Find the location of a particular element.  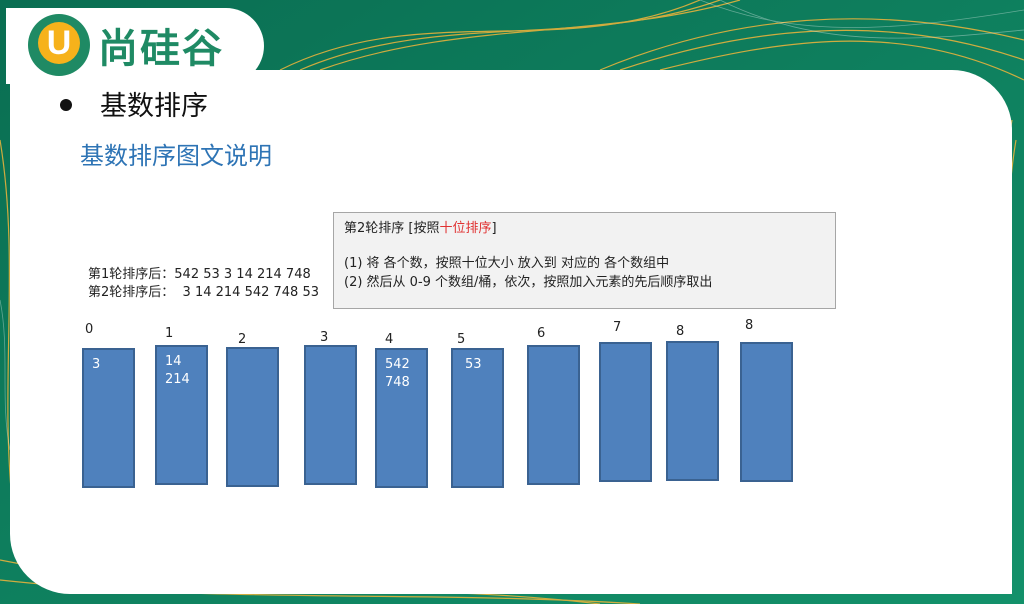

bucket: 53 is located at coordinates (477, 418).